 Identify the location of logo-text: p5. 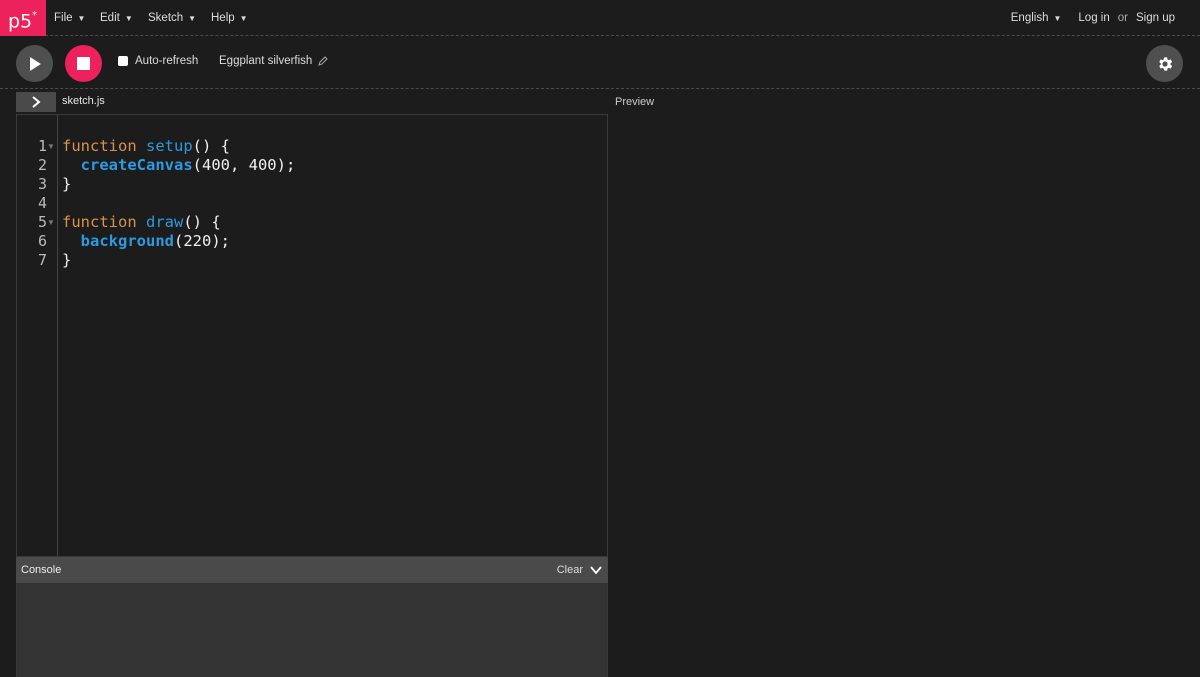
(20, 21).